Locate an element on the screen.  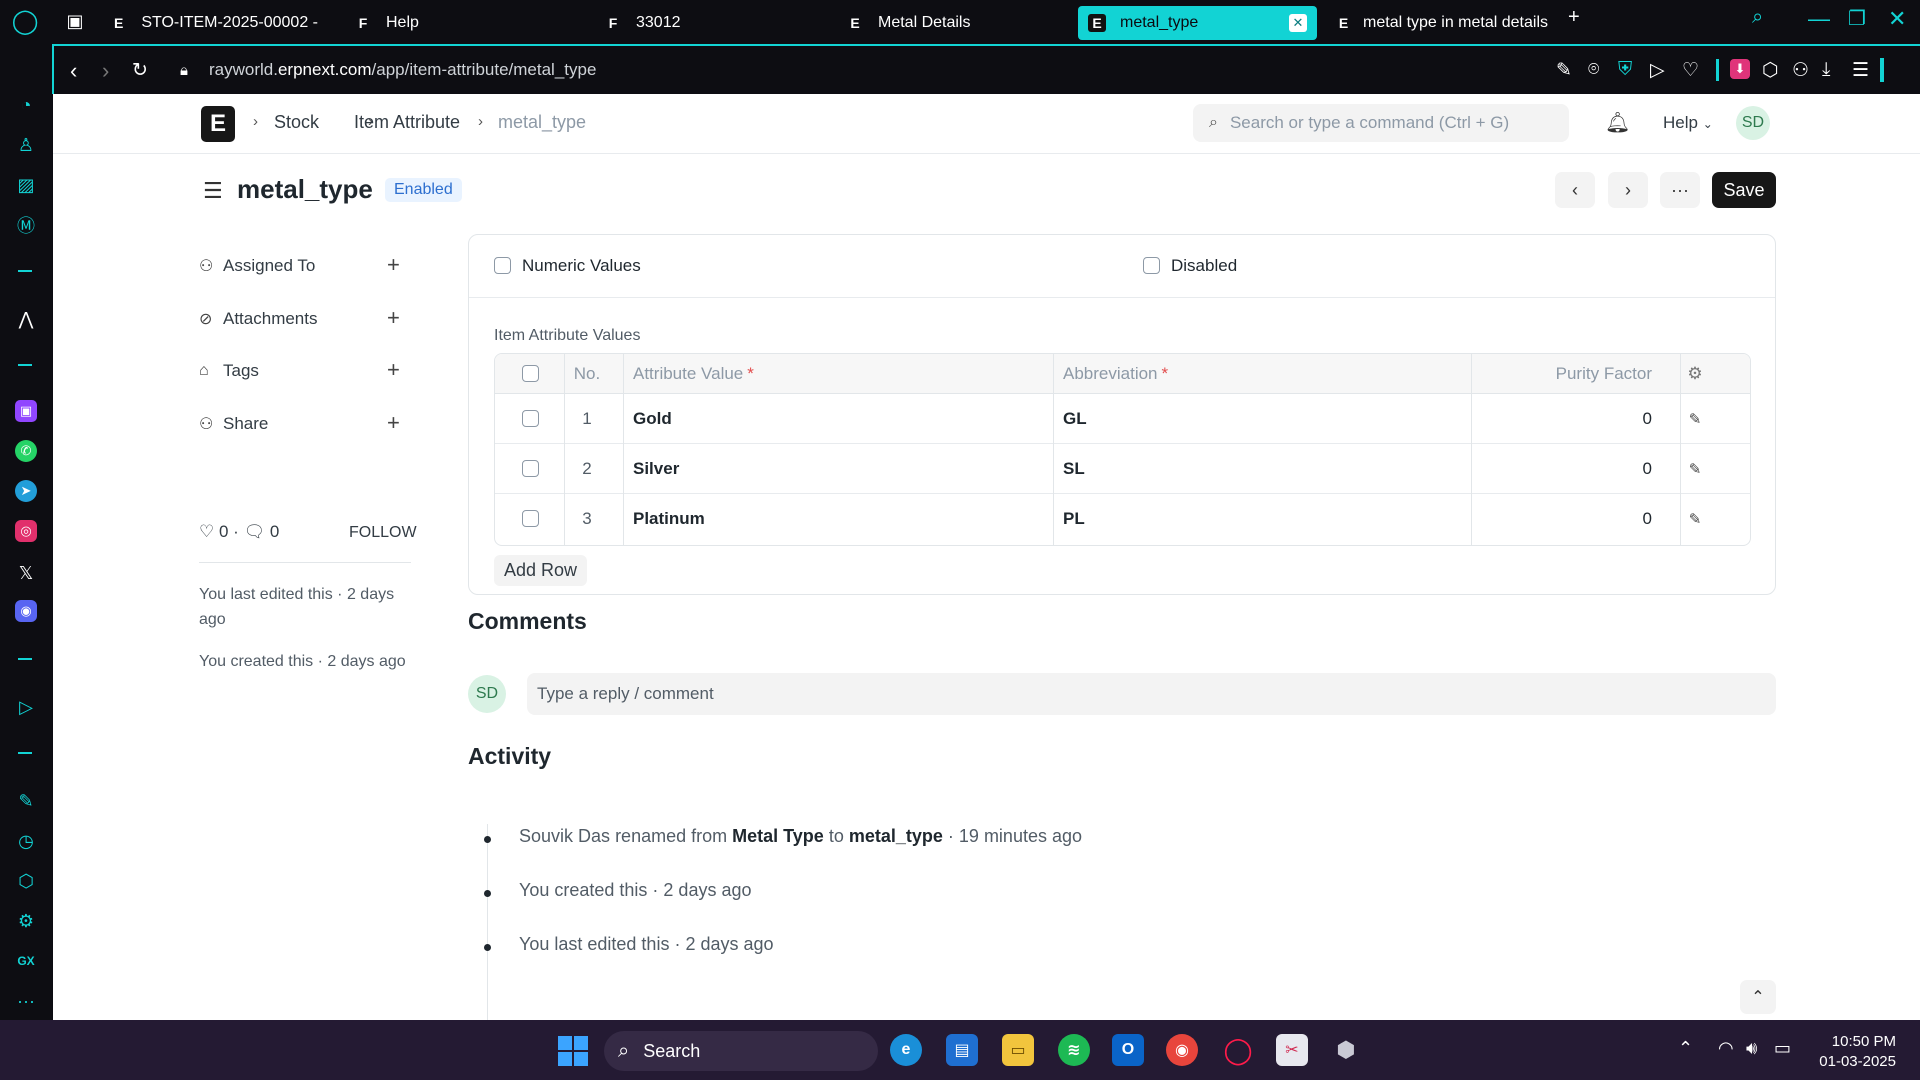
history-icon: ◷ is located at coordinates (26, 841).